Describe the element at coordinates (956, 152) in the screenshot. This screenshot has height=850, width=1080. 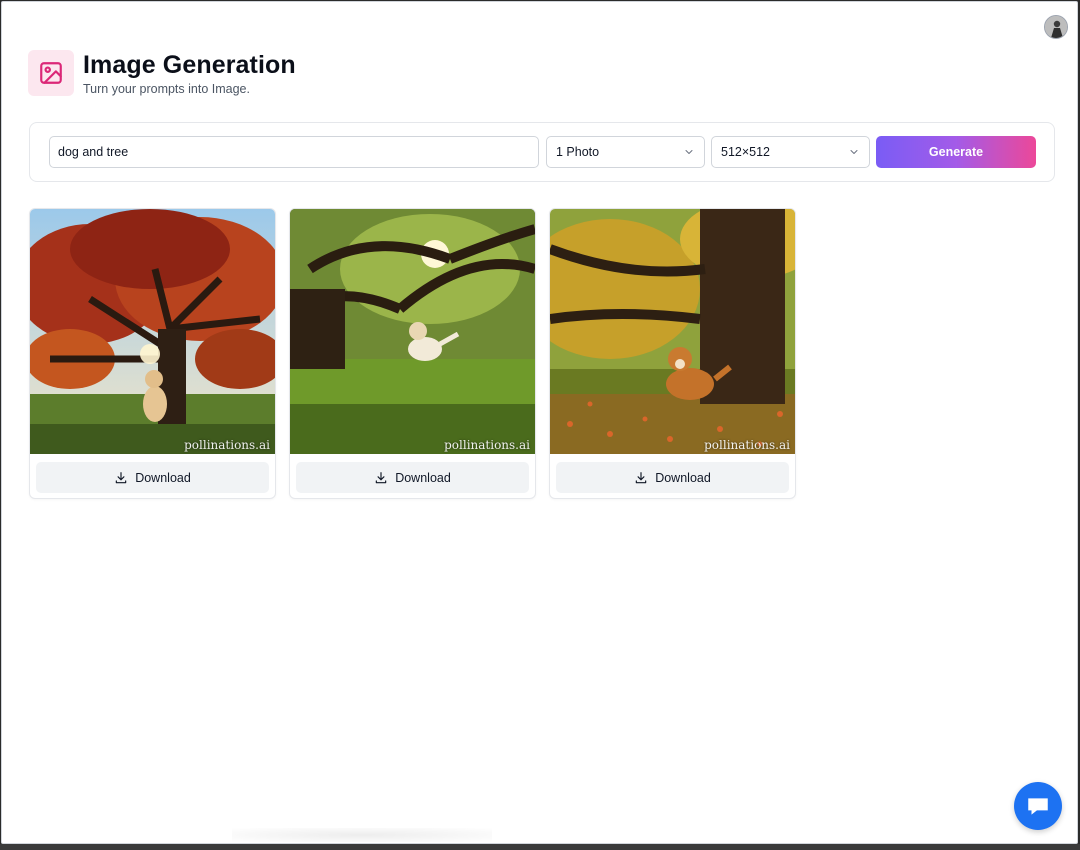
I see `generate-button: Generate` at that location.